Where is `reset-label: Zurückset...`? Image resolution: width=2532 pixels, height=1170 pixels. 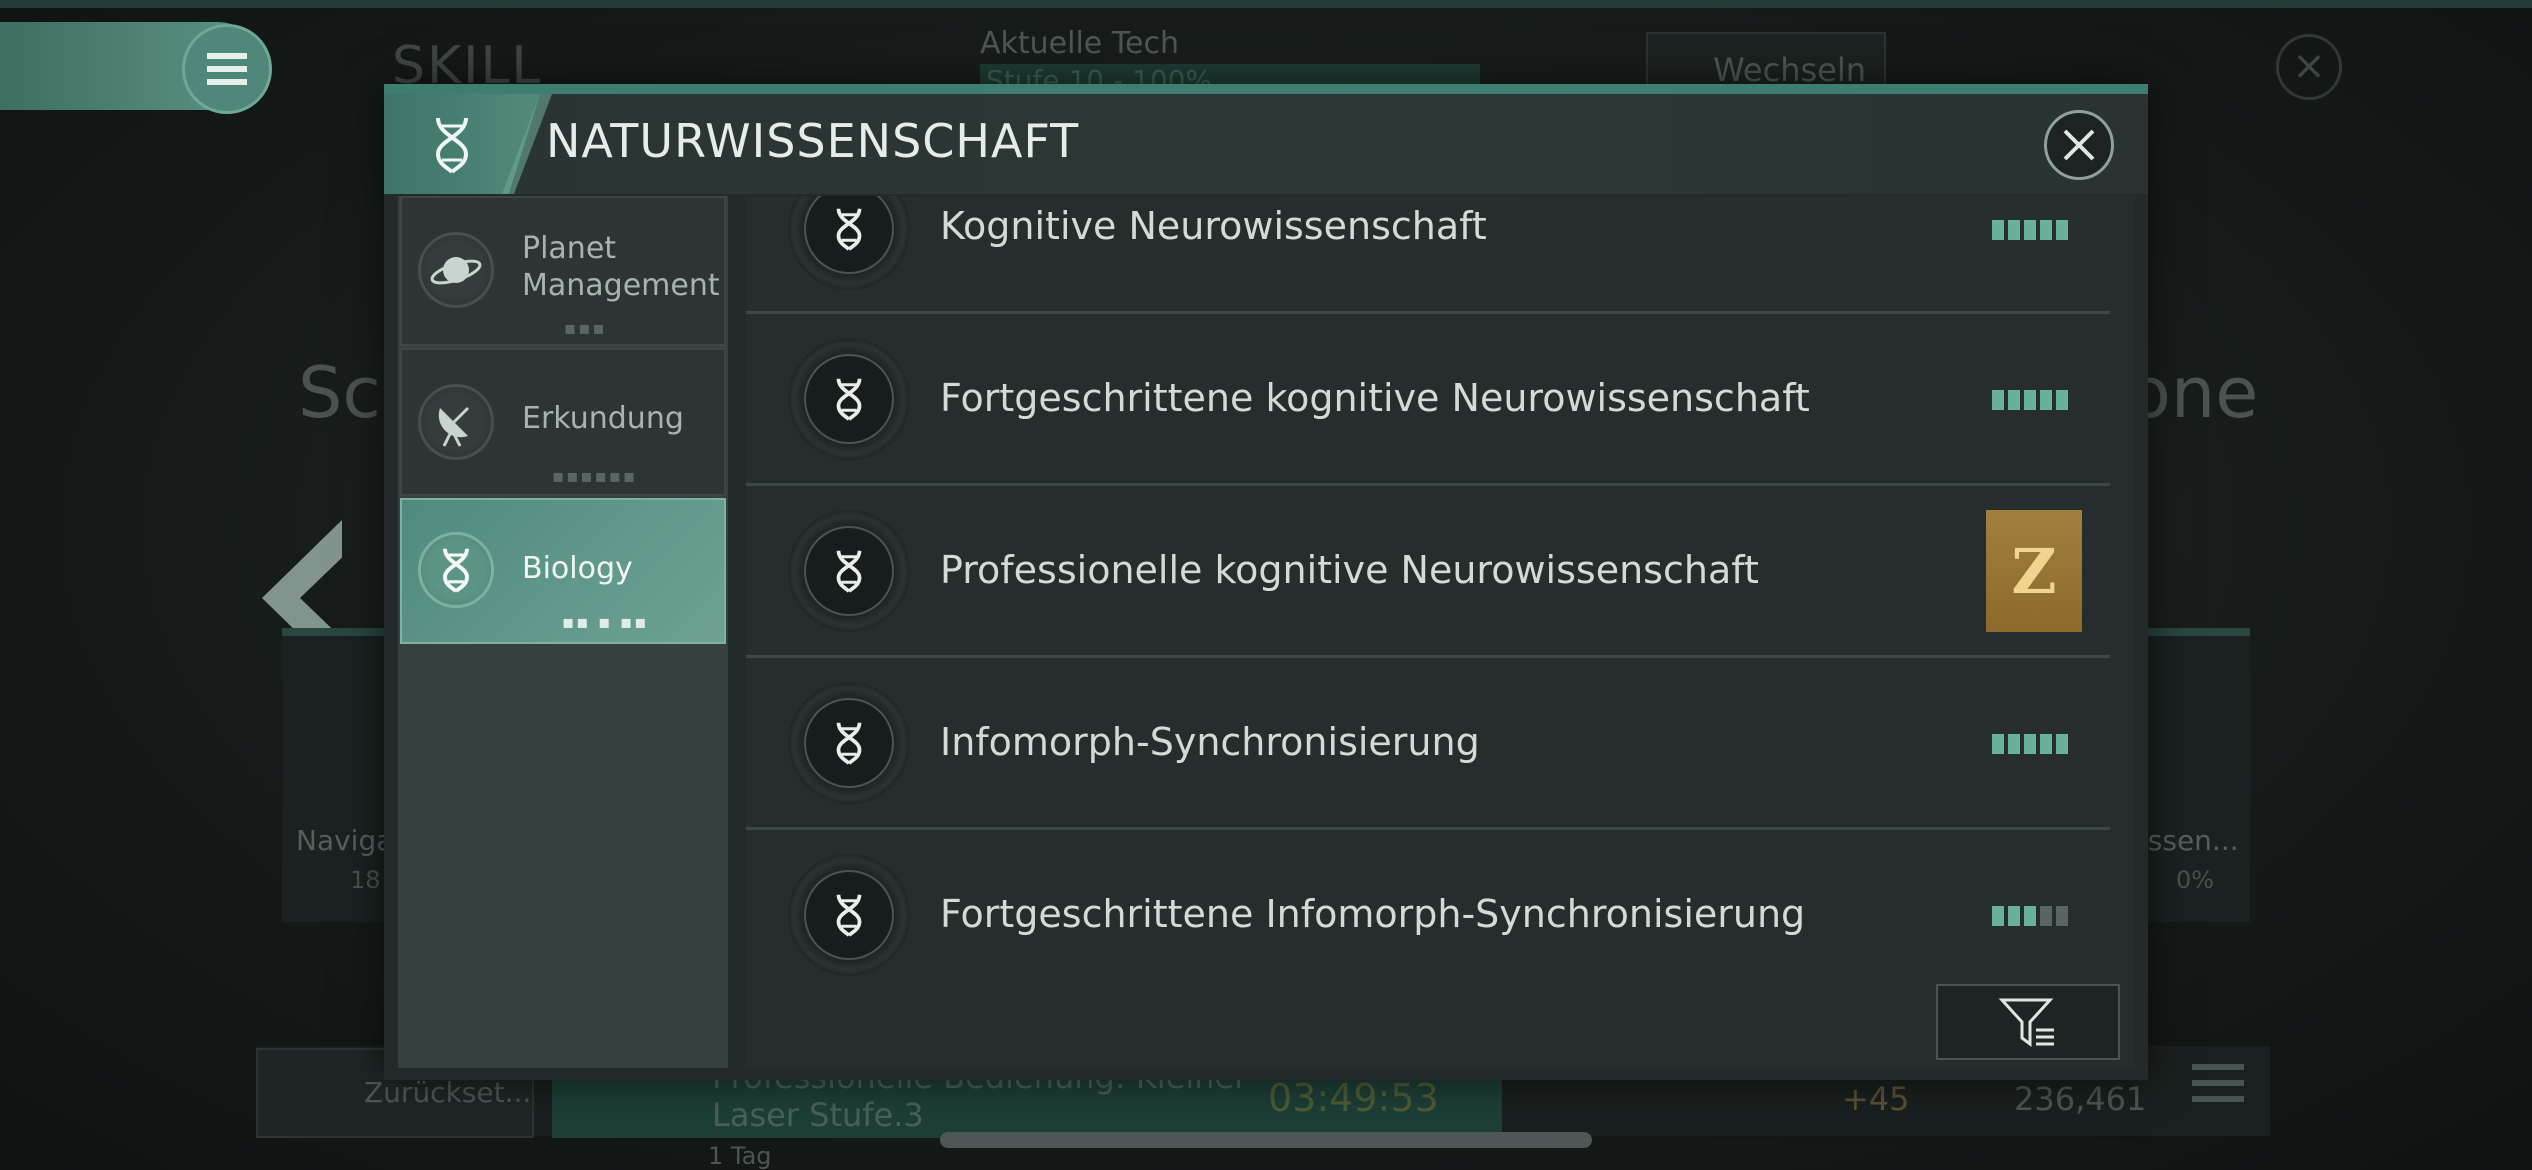 reset-label: Zurückset... is located at coordinates (448, 1092).